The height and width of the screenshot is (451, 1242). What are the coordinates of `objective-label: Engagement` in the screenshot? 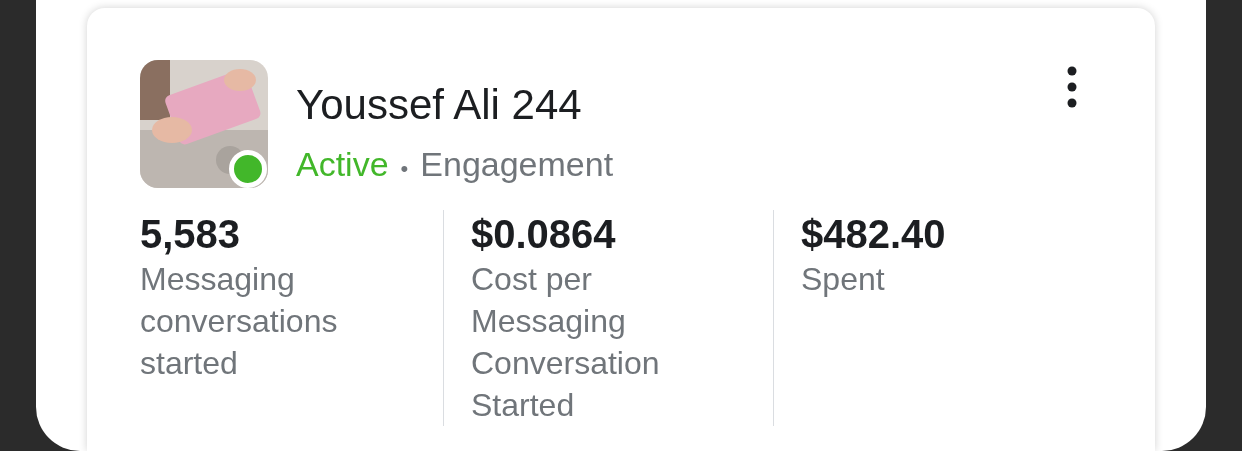 It's located at (517, 164).